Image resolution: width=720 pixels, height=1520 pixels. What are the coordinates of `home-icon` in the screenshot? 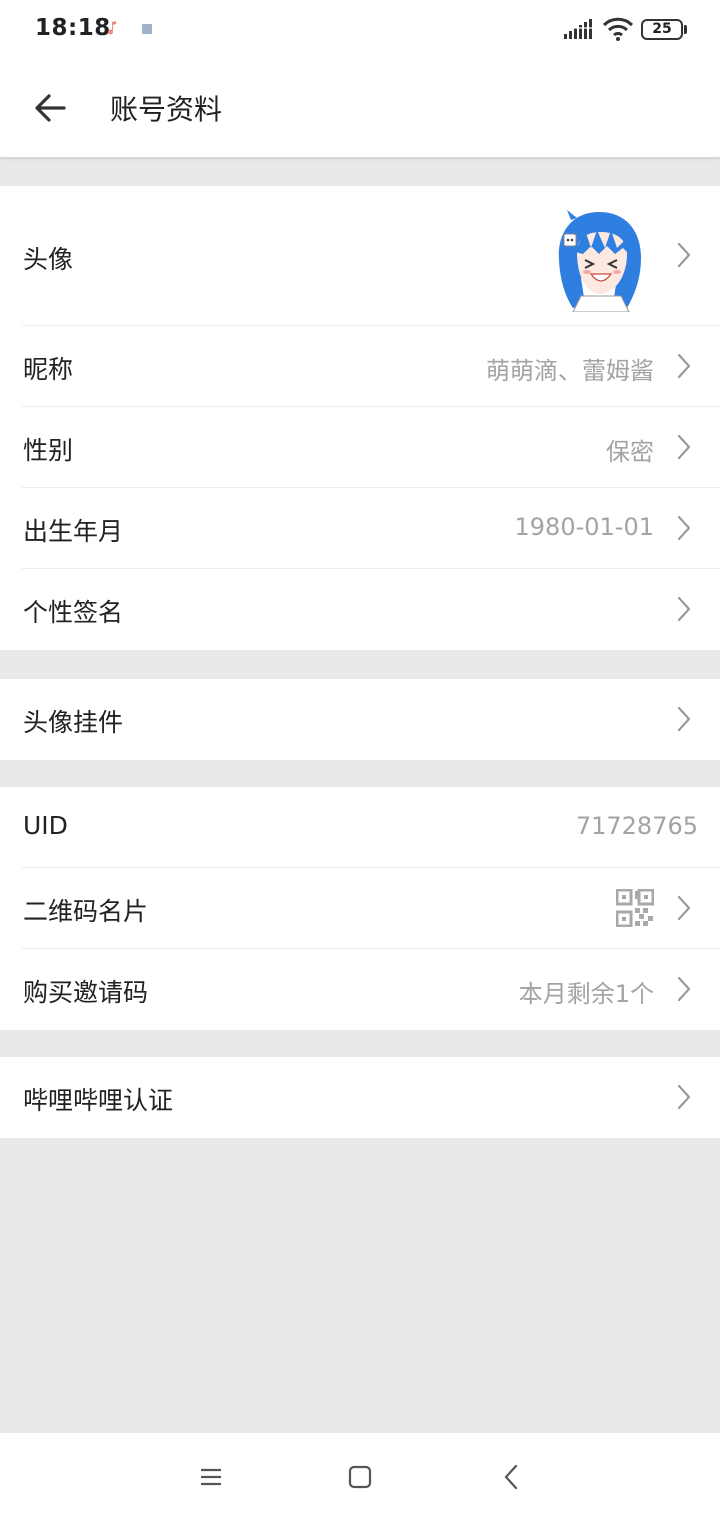 It's located at (360, 1477).